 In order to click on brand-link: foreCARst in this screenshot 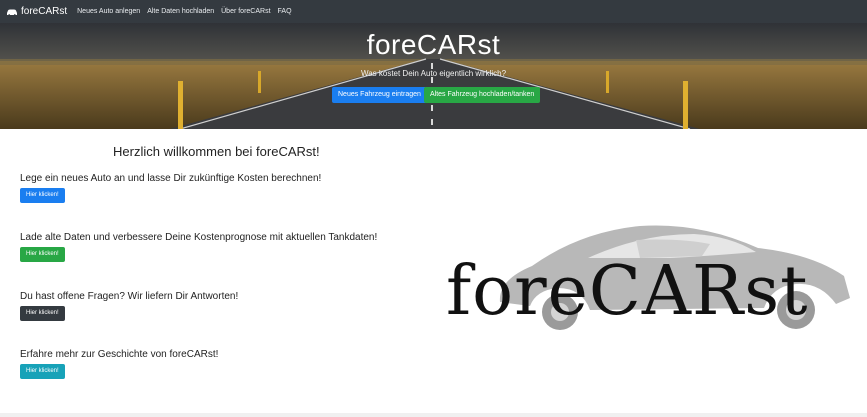, I will do `click(36, 11)`.